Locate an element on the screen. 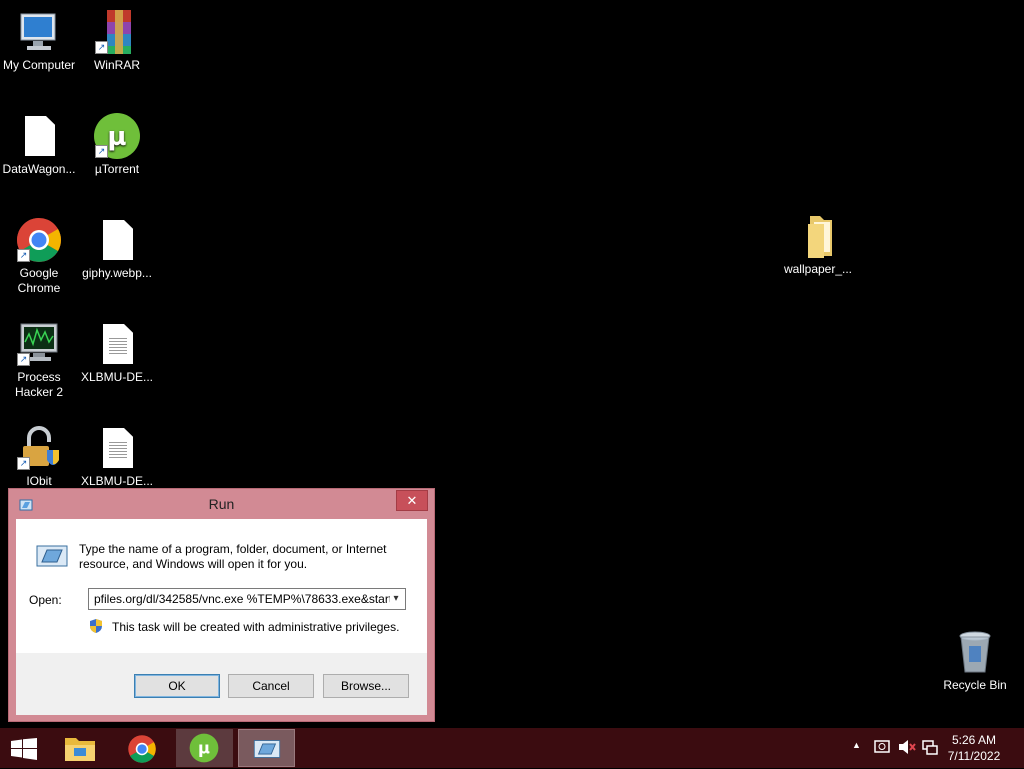  desktop-icon-label: My Computer is located at coordinates (39, 65).